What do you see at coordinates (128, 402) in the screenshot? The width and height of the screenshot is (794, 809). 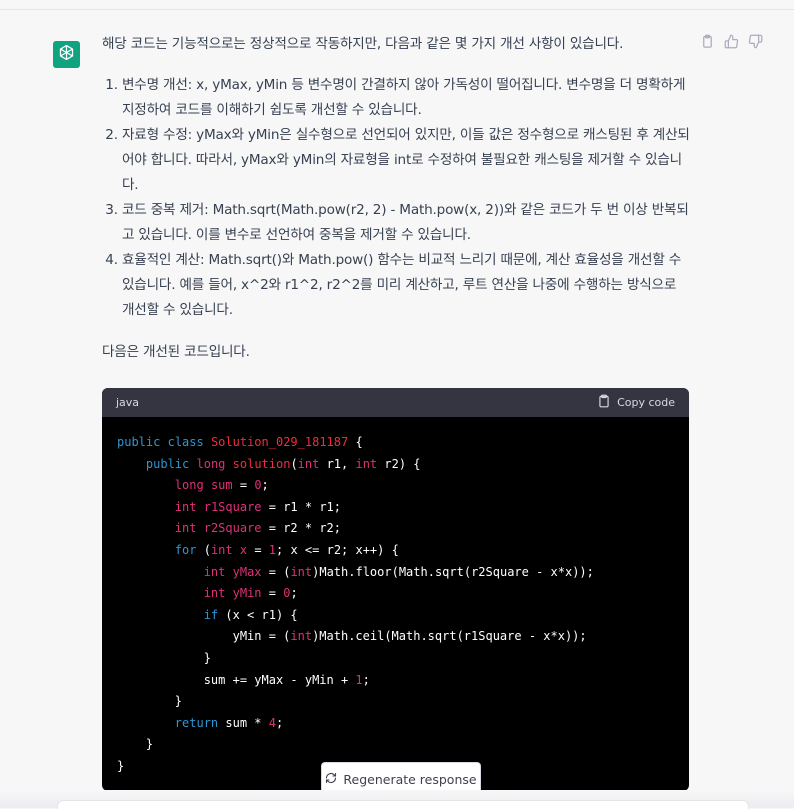 I see `code-language-label: java` at bounding box center [128, 402].